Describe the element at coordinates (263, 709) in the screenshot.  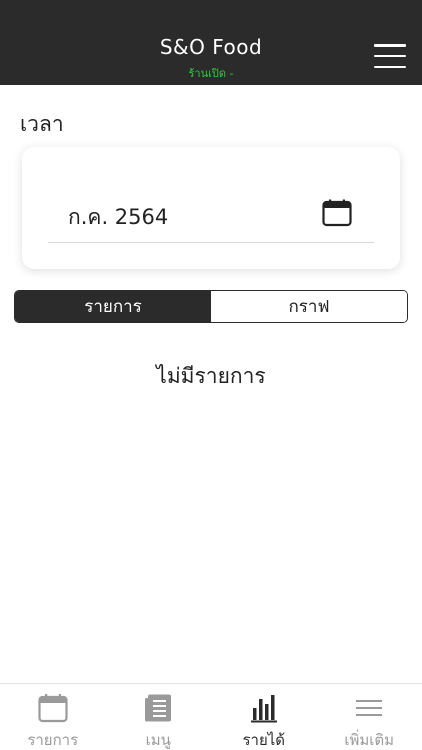
I see `bar-chart-icon` at that location.